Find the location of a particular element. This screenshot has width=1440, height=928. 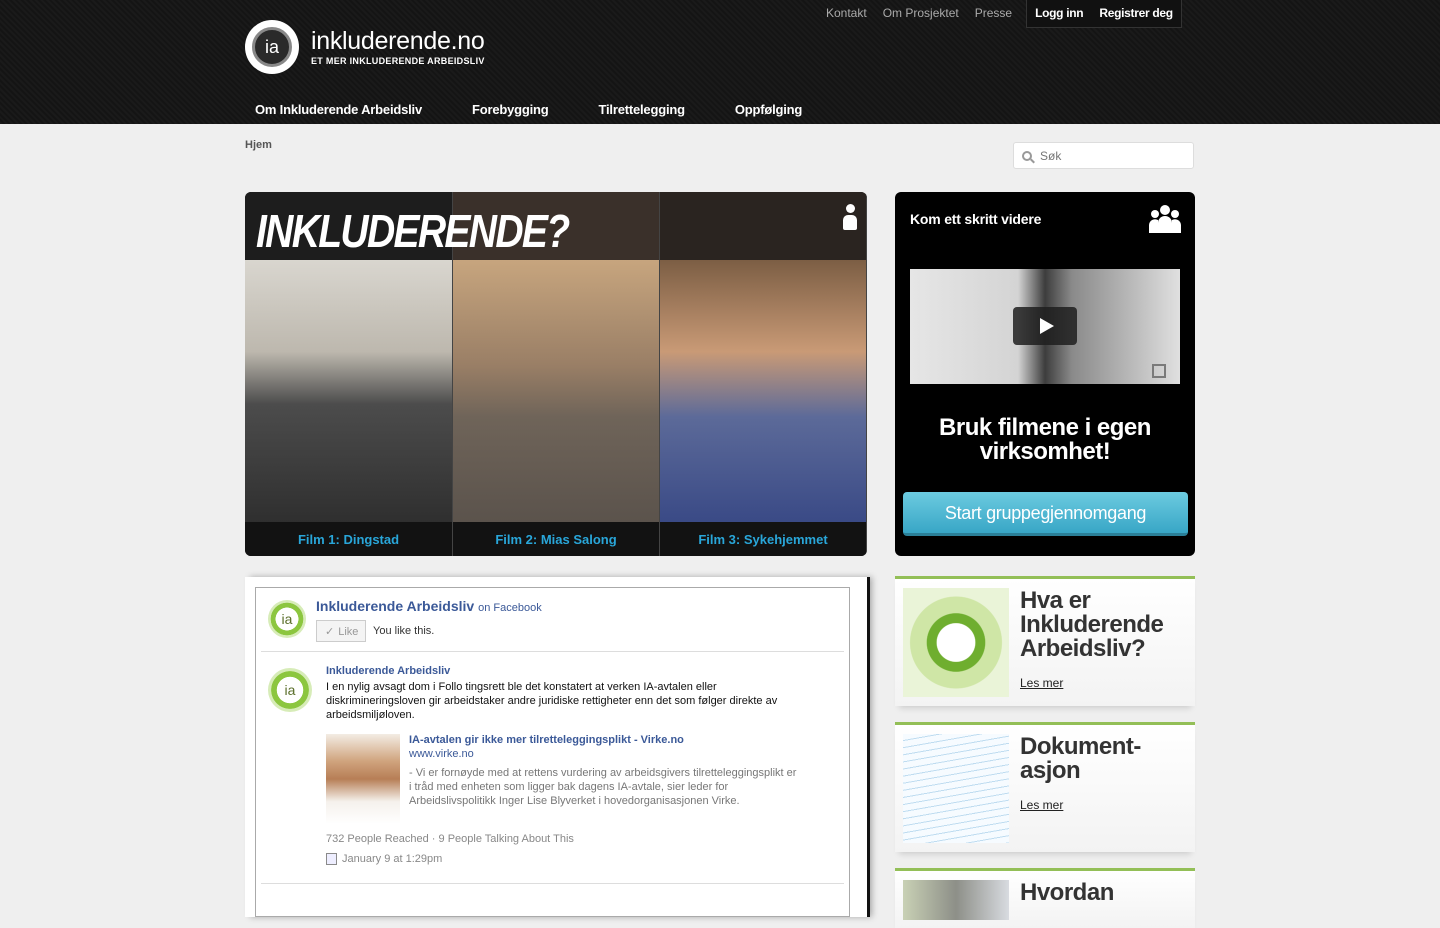

film-tile-3: Film 3: Sykehjemmet is located at coordinates (763, 374).